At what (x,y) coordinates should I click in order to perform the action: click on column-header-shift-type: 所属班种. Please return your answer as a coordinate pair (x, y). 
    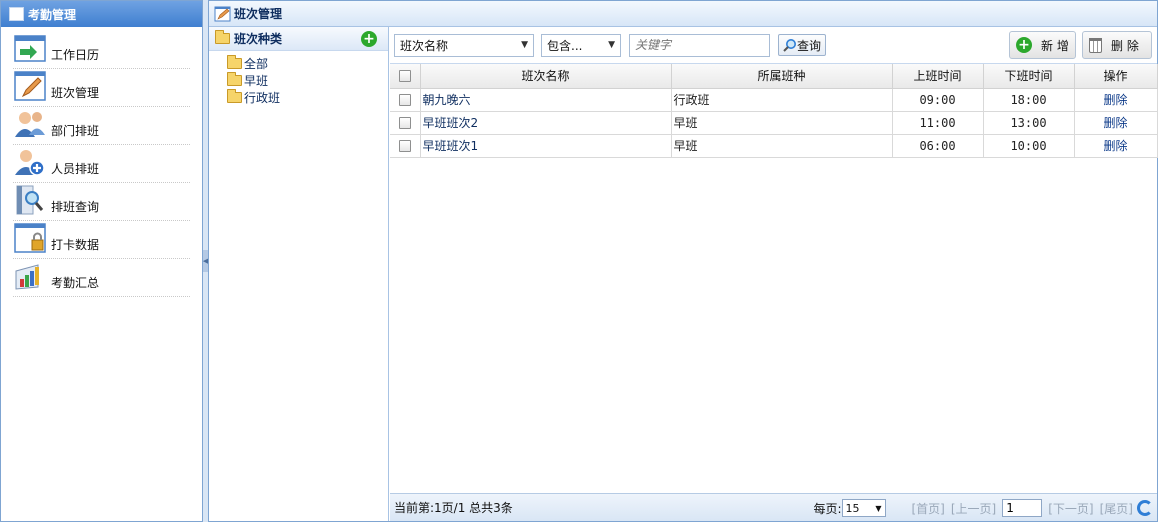
    Looking at the image, I should click on (782, 76).